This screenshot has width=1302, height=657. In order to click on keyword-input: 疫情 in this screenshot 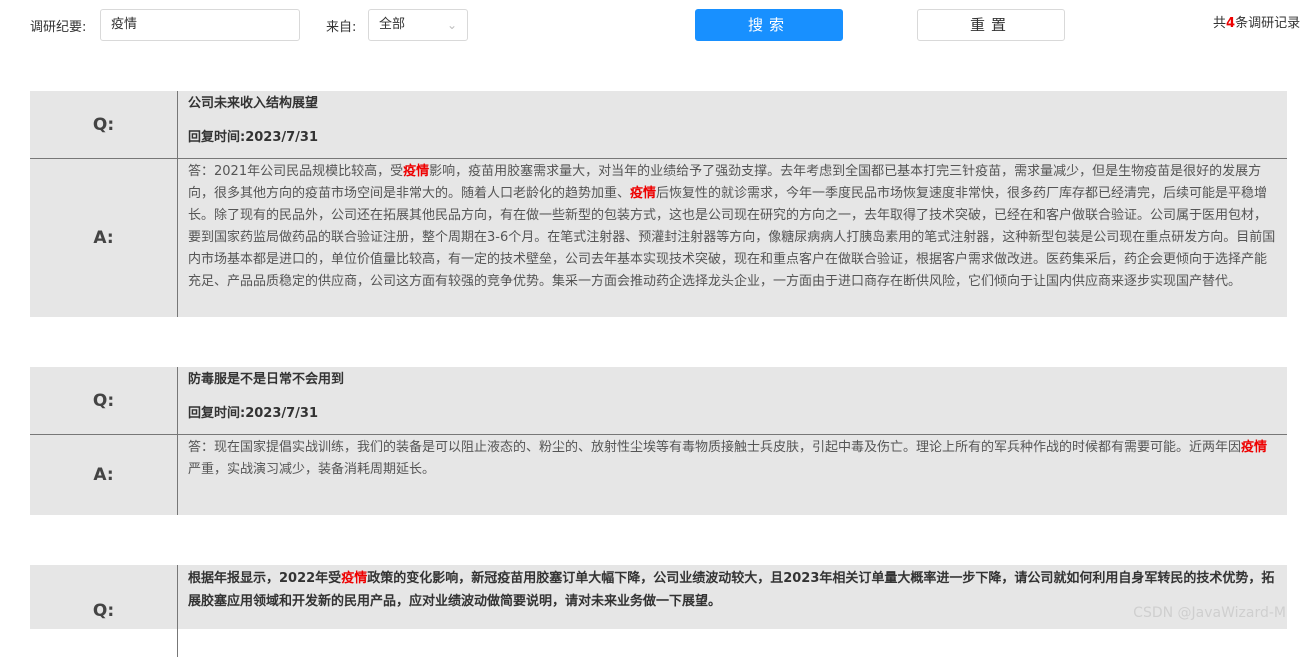, I will do `click(200, 25)`.